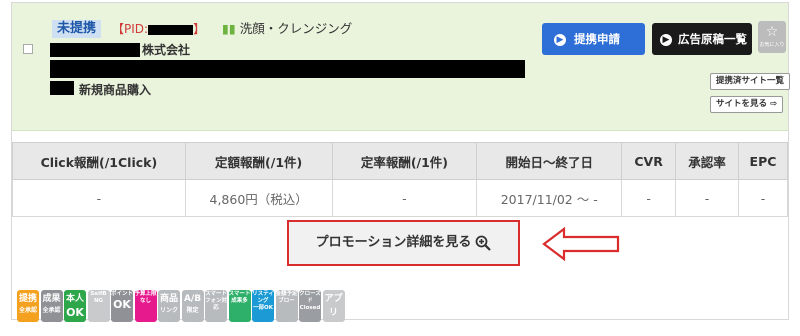 This screenshot has height=336, width=800. What do you see at coordinates (166, 50) in the screenshot?
I see `company-name: 株式会社` at bounding box center [166, 50].